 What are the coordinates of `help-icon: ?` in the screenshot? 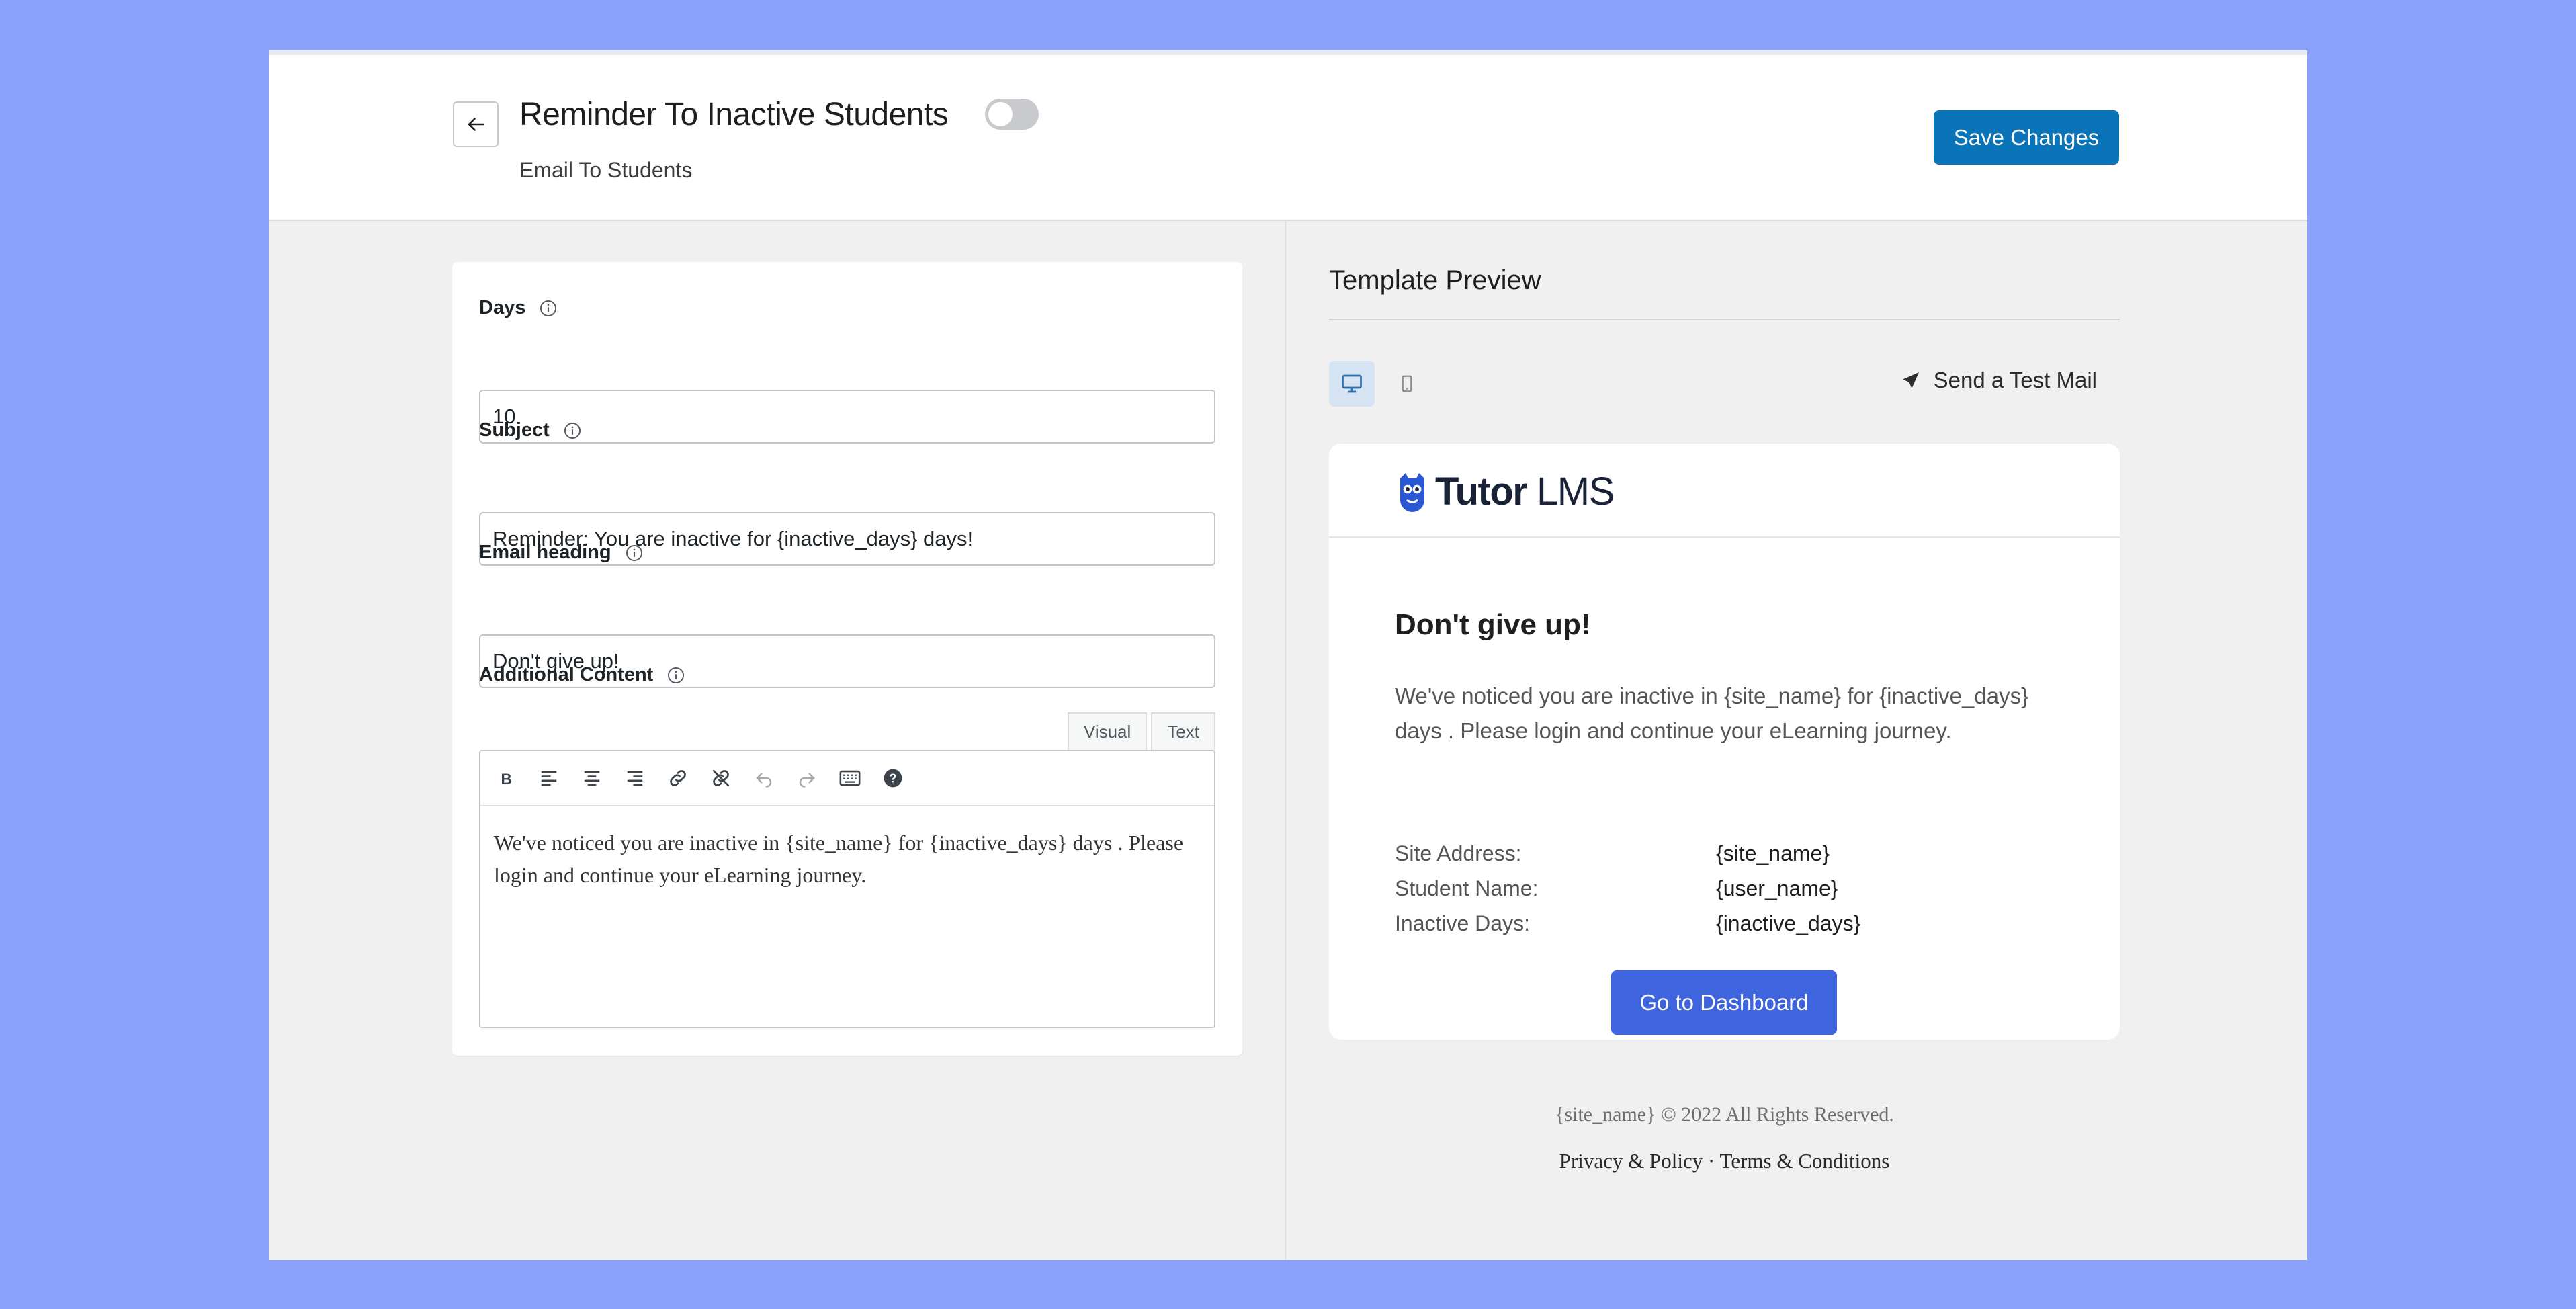 It's located at (893, 778).